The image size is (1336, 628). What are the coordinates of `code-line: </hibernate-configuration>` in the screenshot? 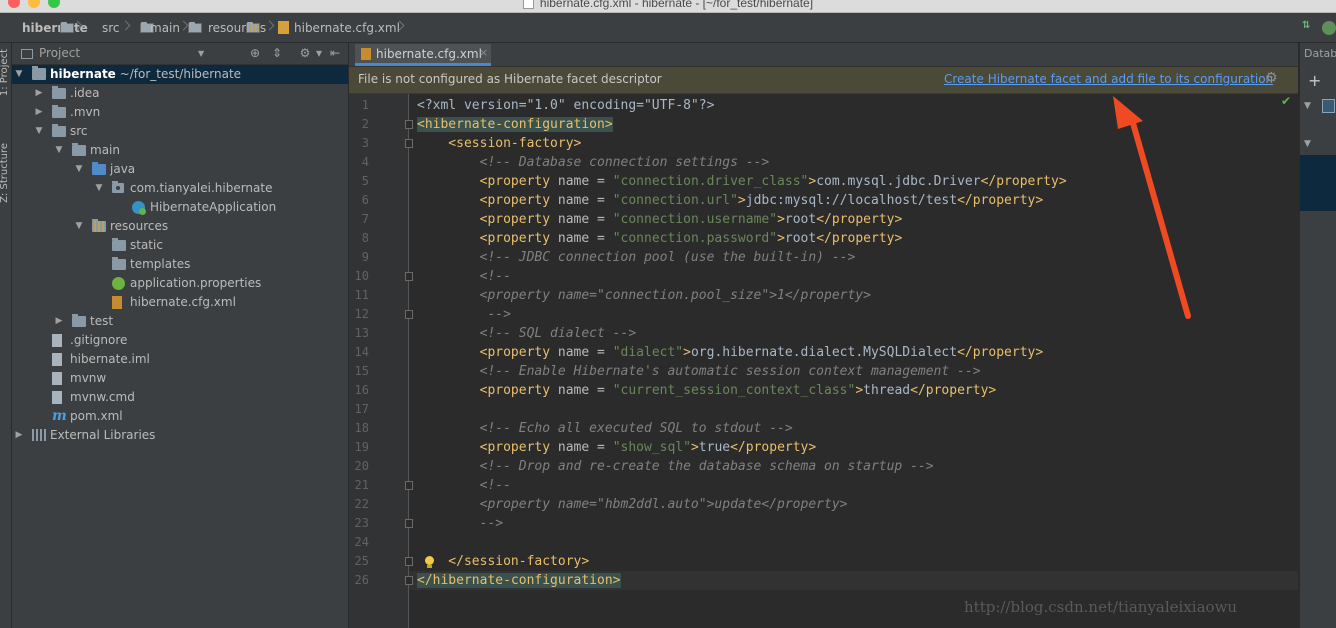 It's located at (519, 580).